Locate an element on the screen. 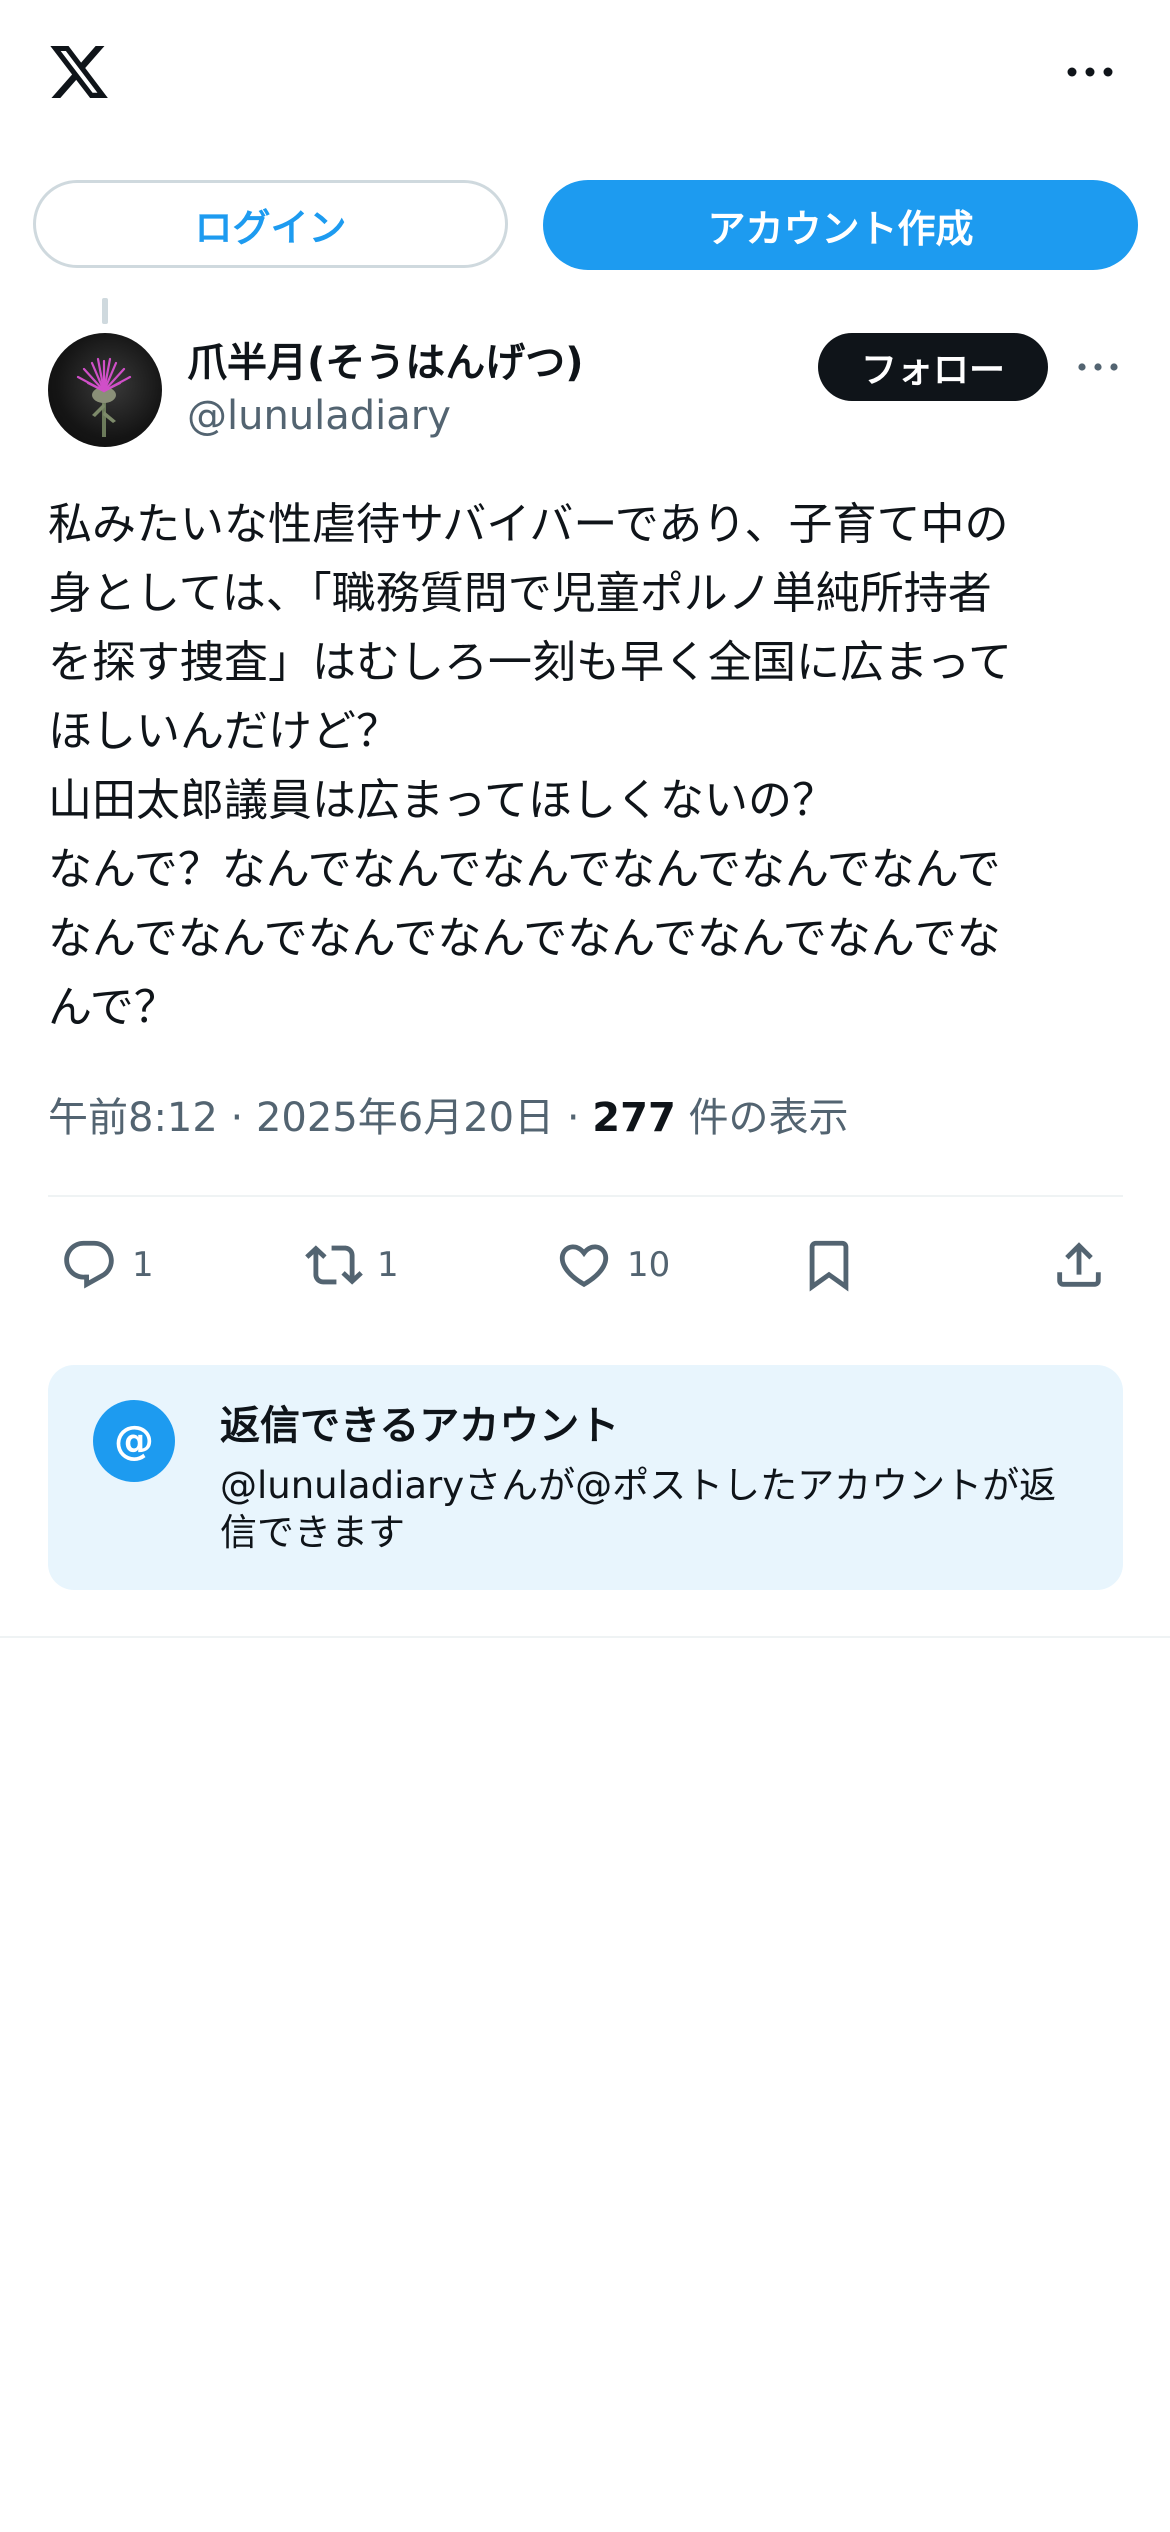 This screenshot has height=2532, width=1170. post-time: 午前8:12 is located at coordinates (133, 1118).